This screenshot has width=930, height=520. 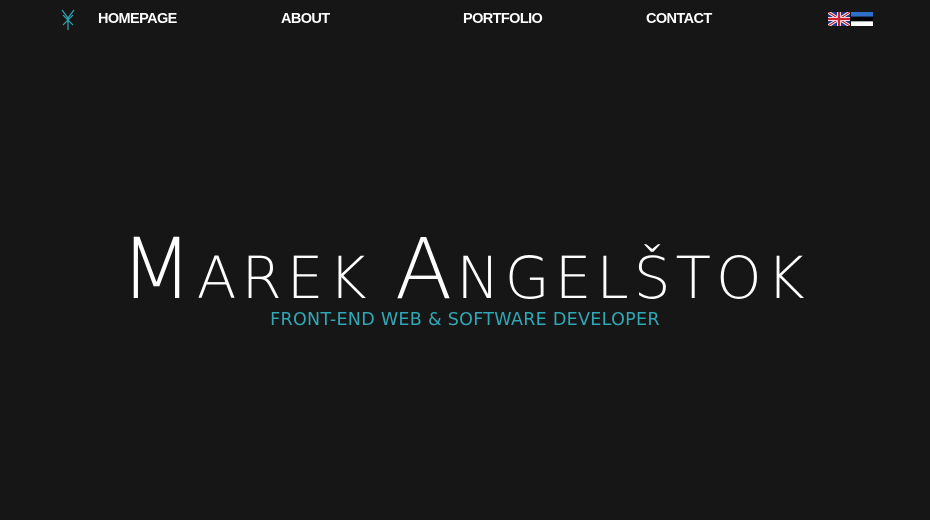 I want to click on top-navigation: HOMEPAGE ABOUT PORTFOLIO CONTACT, so click(x=465, y=19).